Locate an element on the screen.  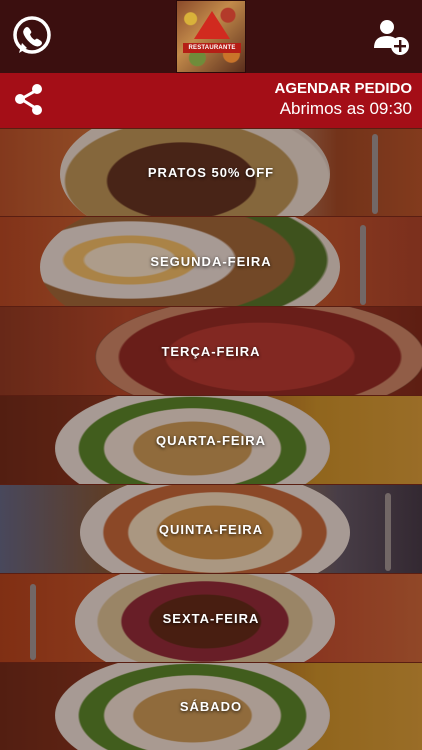
menu-item-pratos-50-off: PRATOS 50% OFF is located at coordinates (211, 172).